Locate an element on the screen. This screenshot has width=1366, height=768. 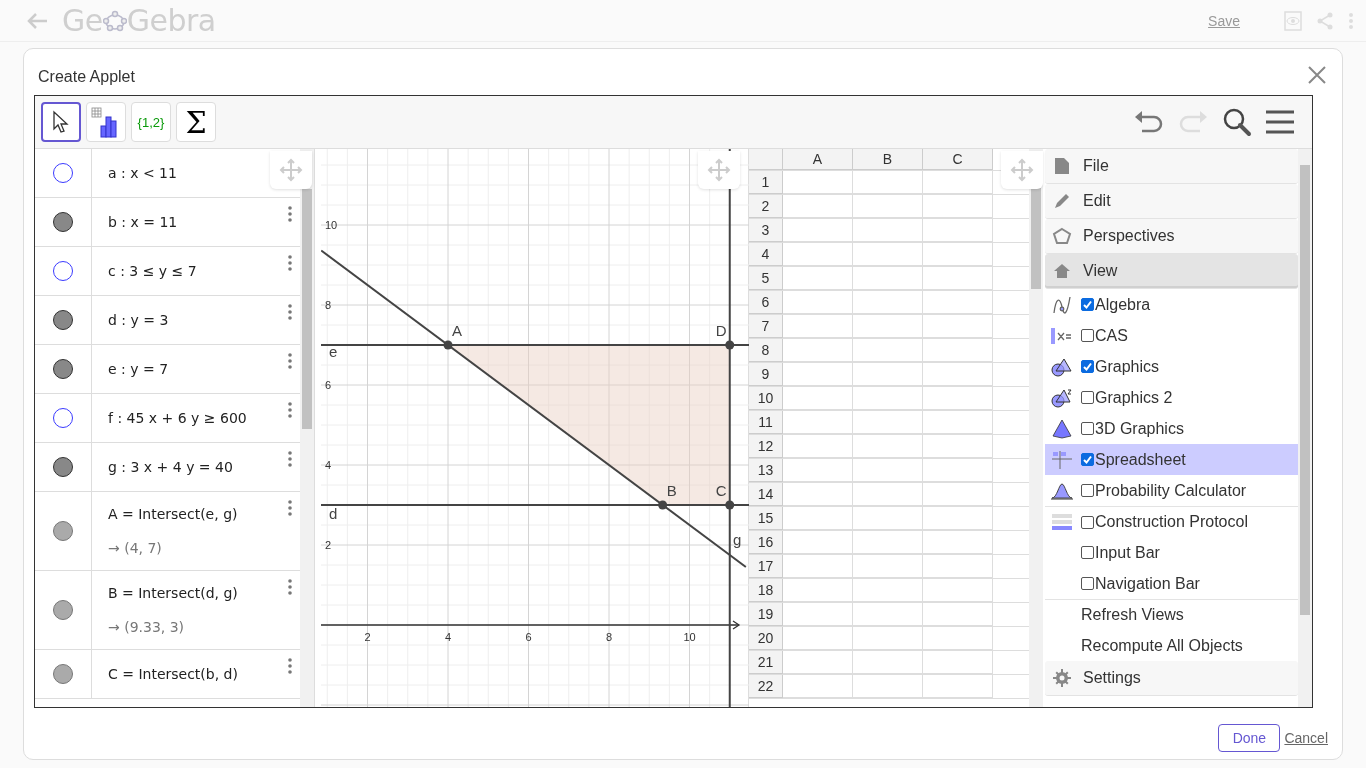
row-header: 16 is located at coordinates (766, 542).